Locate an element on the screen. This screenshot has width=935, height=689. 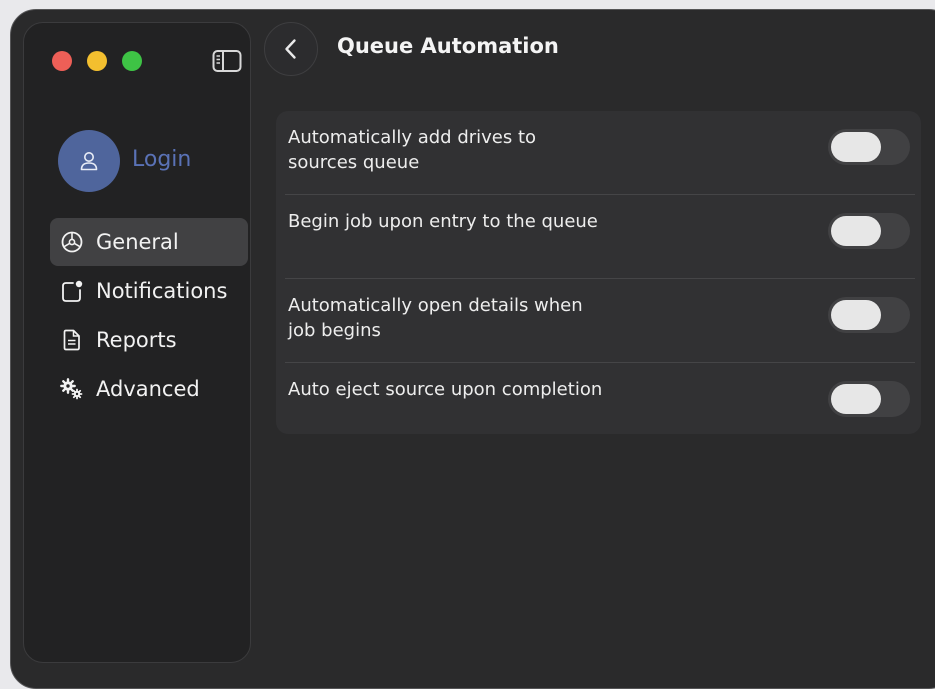
sidebar-item-label: Notifications is located at coordinates (162, 291).